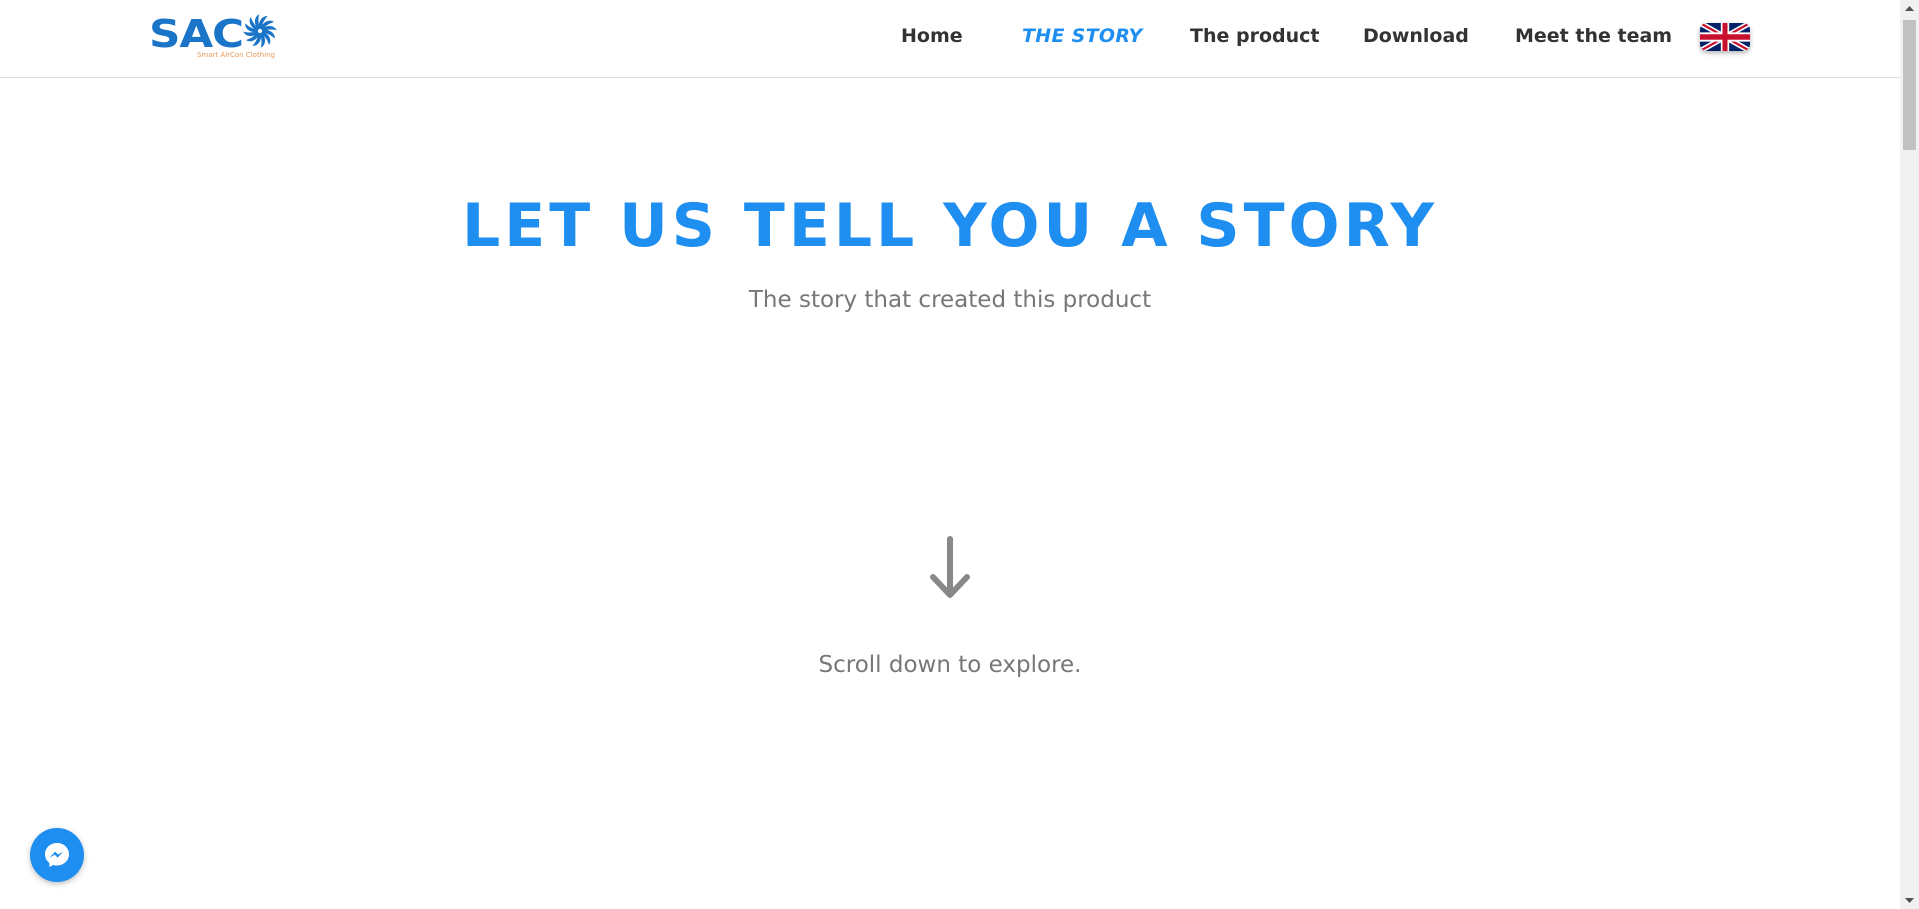  I want to click on arrow-down-icon, so click(950, 567).